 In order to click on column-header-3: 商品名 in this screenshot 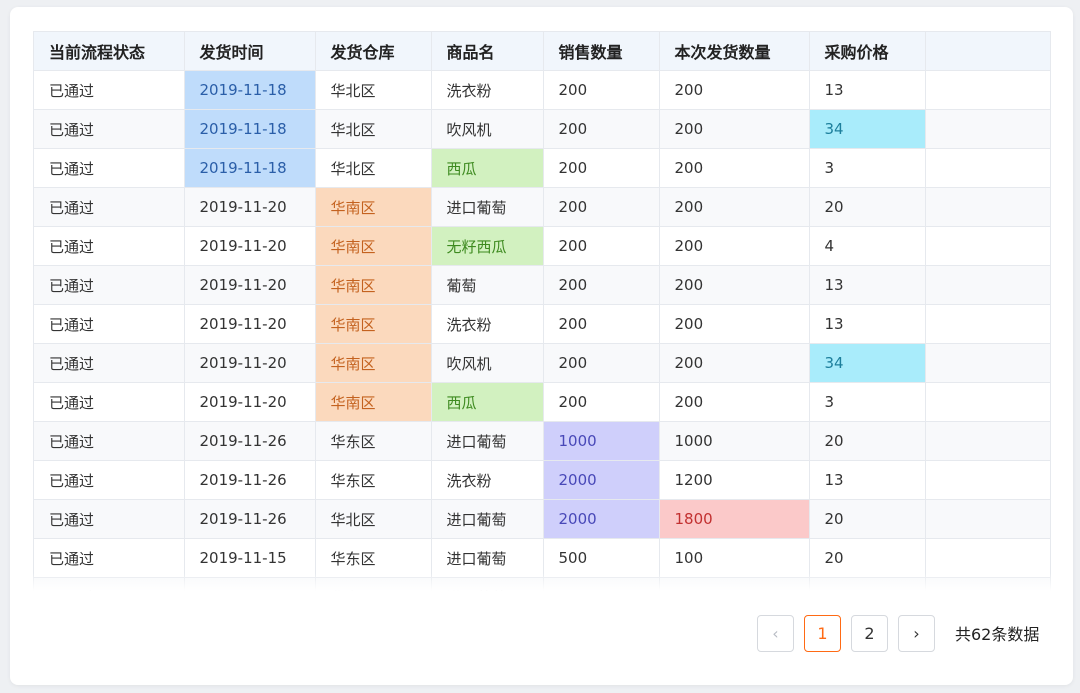, I will do `click(487, 51)`.